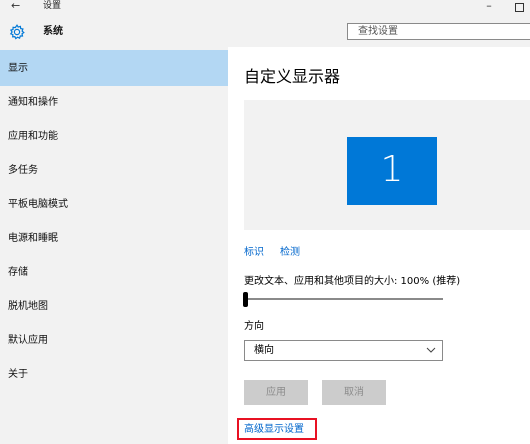  I want to click on orientation-dropdown: 横向, so click(343, 350).